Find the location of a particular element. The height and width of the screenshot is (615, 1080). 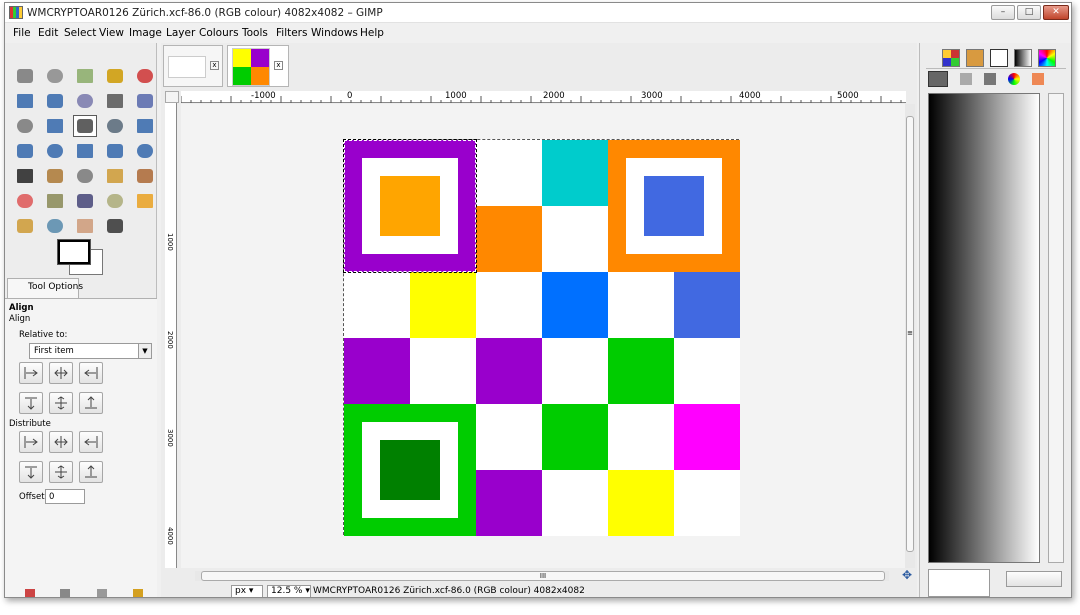

foreground-select-tool is located at coordinates (55, 101).